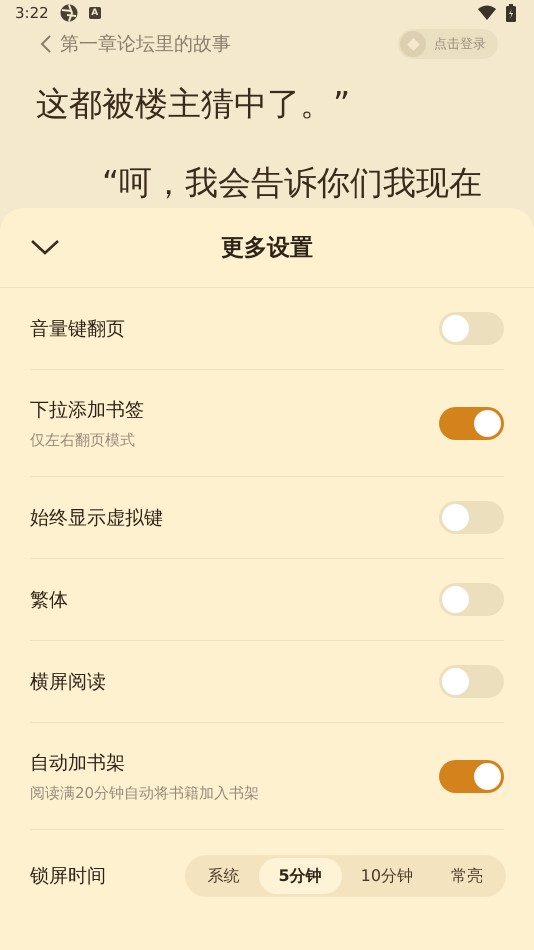 The image size is (534, 950). What do you see at coordinates (387, 876) in the screenshot?
I see `segment-option: 10分钟` at bounding box center [387, 876].